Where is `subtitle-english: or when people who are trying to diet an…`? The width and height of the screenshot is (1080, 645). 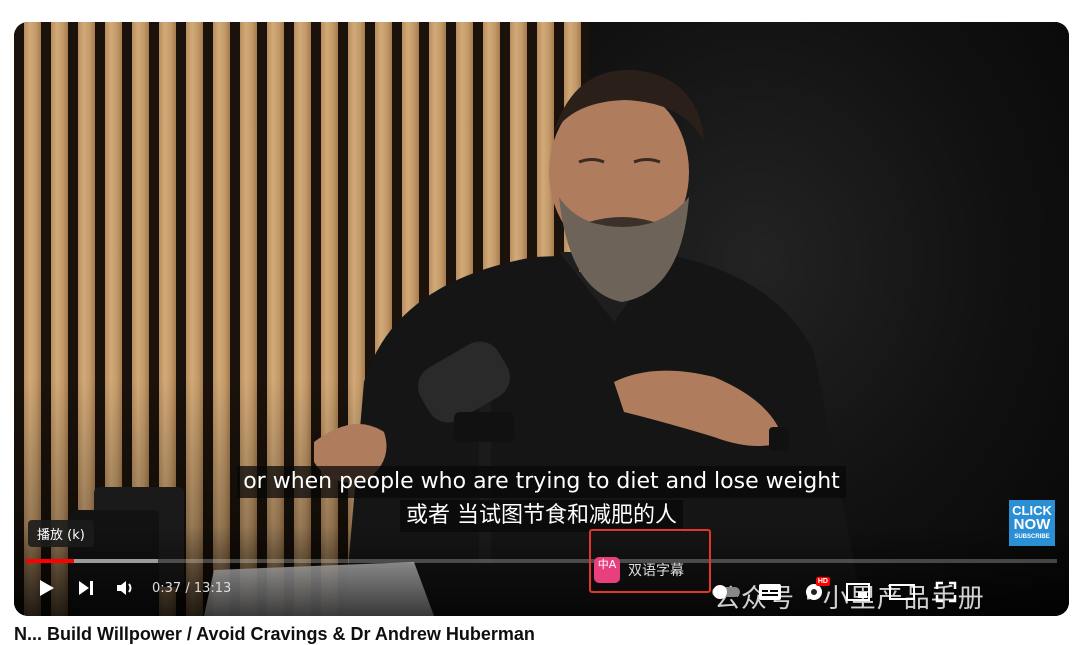 subtitle-english: or when people who are trying to diet an… is located at coordinates (541, 482).